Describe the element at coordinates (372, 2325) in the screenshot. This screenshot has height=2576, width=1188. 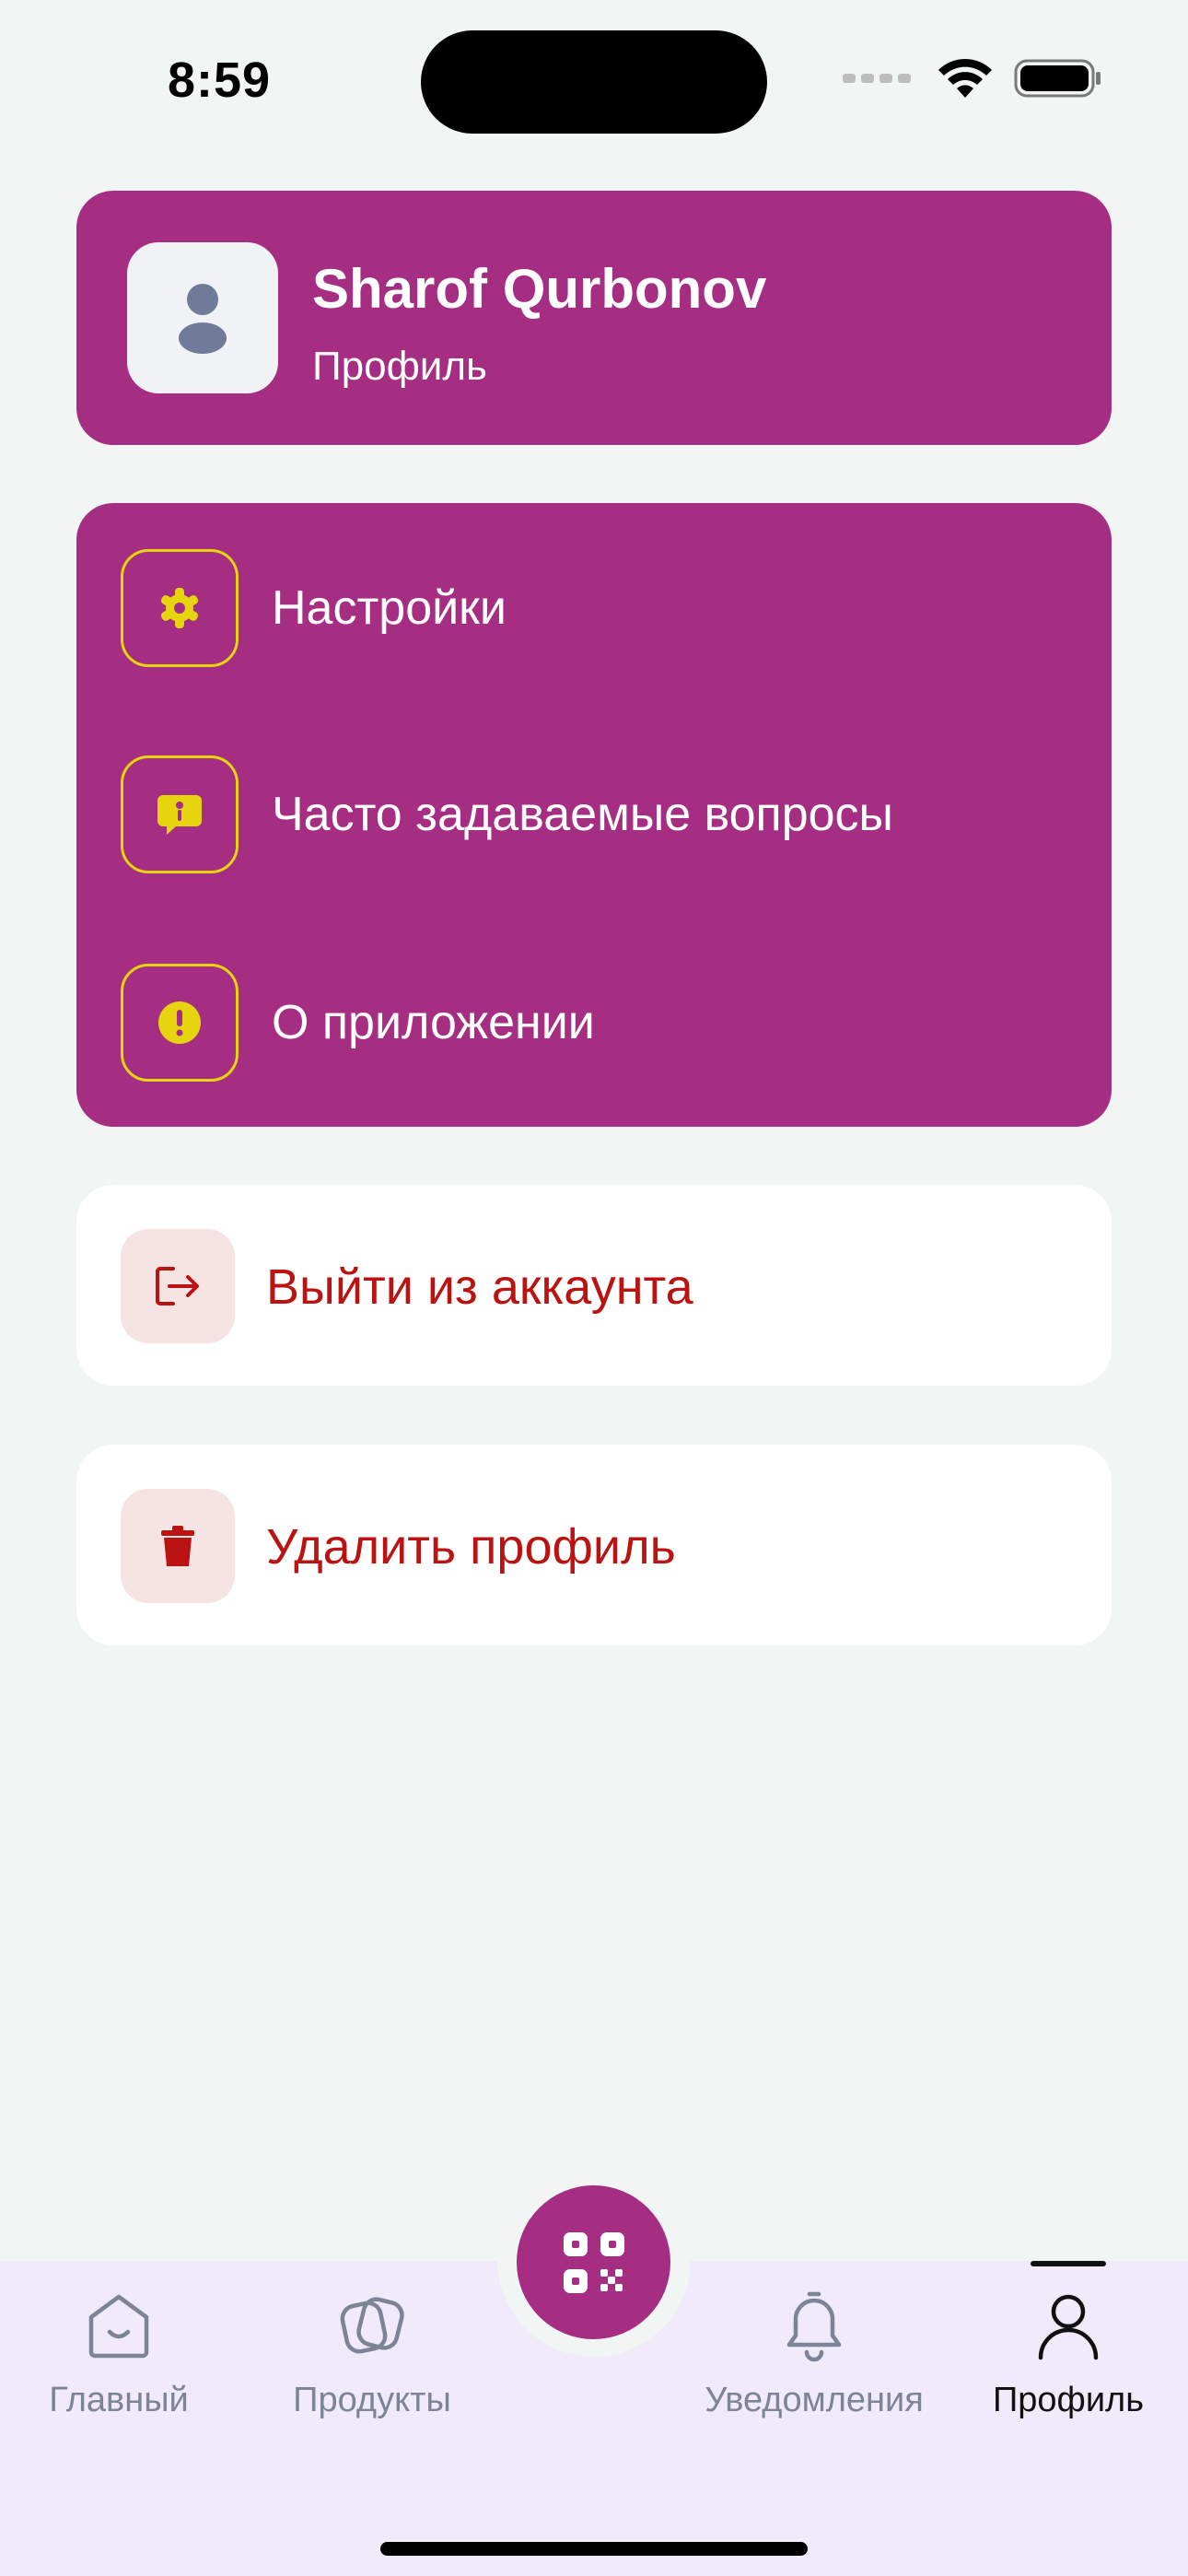
I see `products-icon` at that location.